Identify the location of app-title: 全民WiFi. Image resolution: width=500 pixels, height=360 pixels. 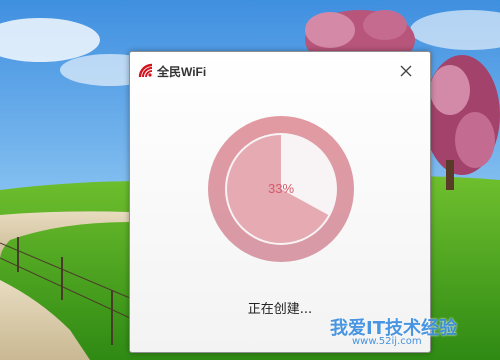
(182, 72).